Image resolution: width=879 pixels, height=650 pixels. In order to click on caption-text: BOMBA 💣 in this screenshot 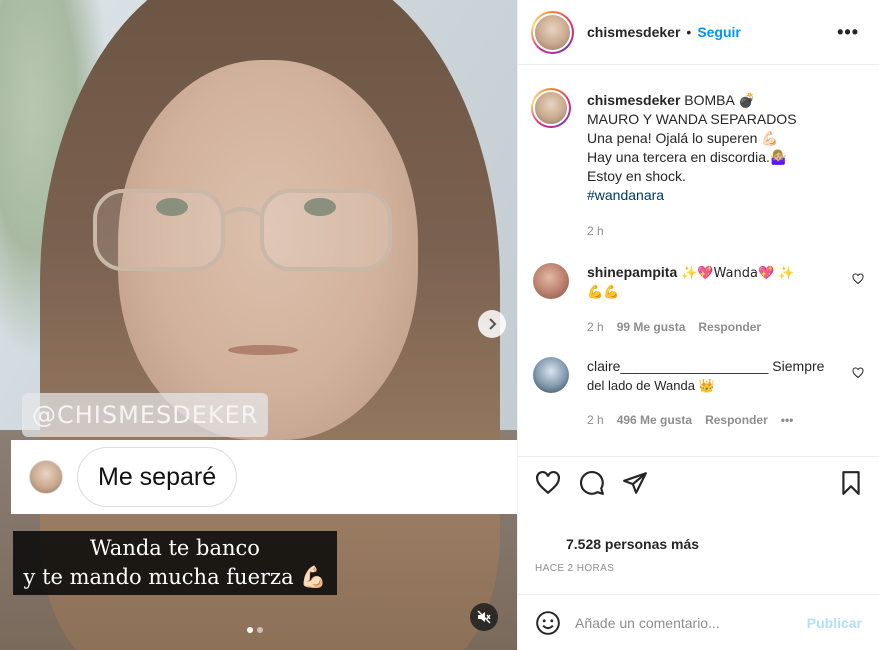, I will do `click(720, 100)`.